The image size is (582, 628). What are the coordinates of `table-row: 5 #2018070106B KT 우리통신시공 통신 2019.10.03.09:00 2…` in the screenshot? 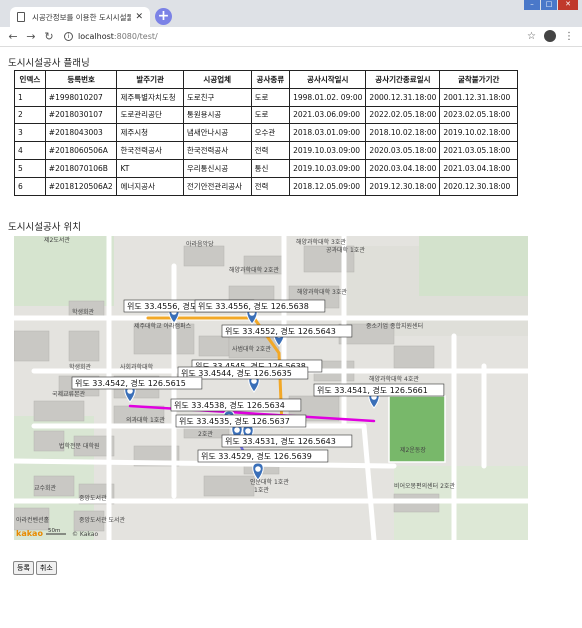 It's located at (266, 168).